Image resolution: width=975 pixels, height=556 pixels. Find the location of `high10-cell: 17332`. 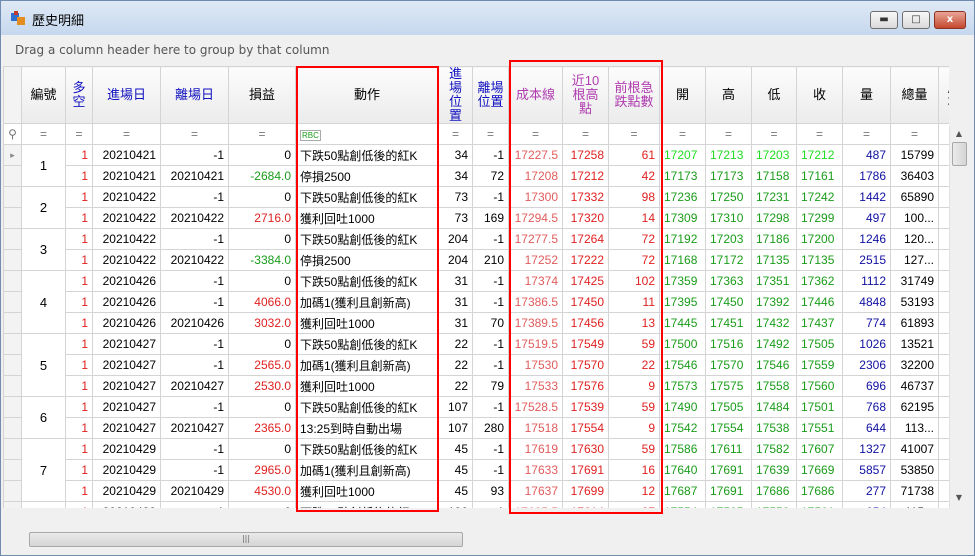

high10-cell: 17332 is located at coordinates (585, 197).